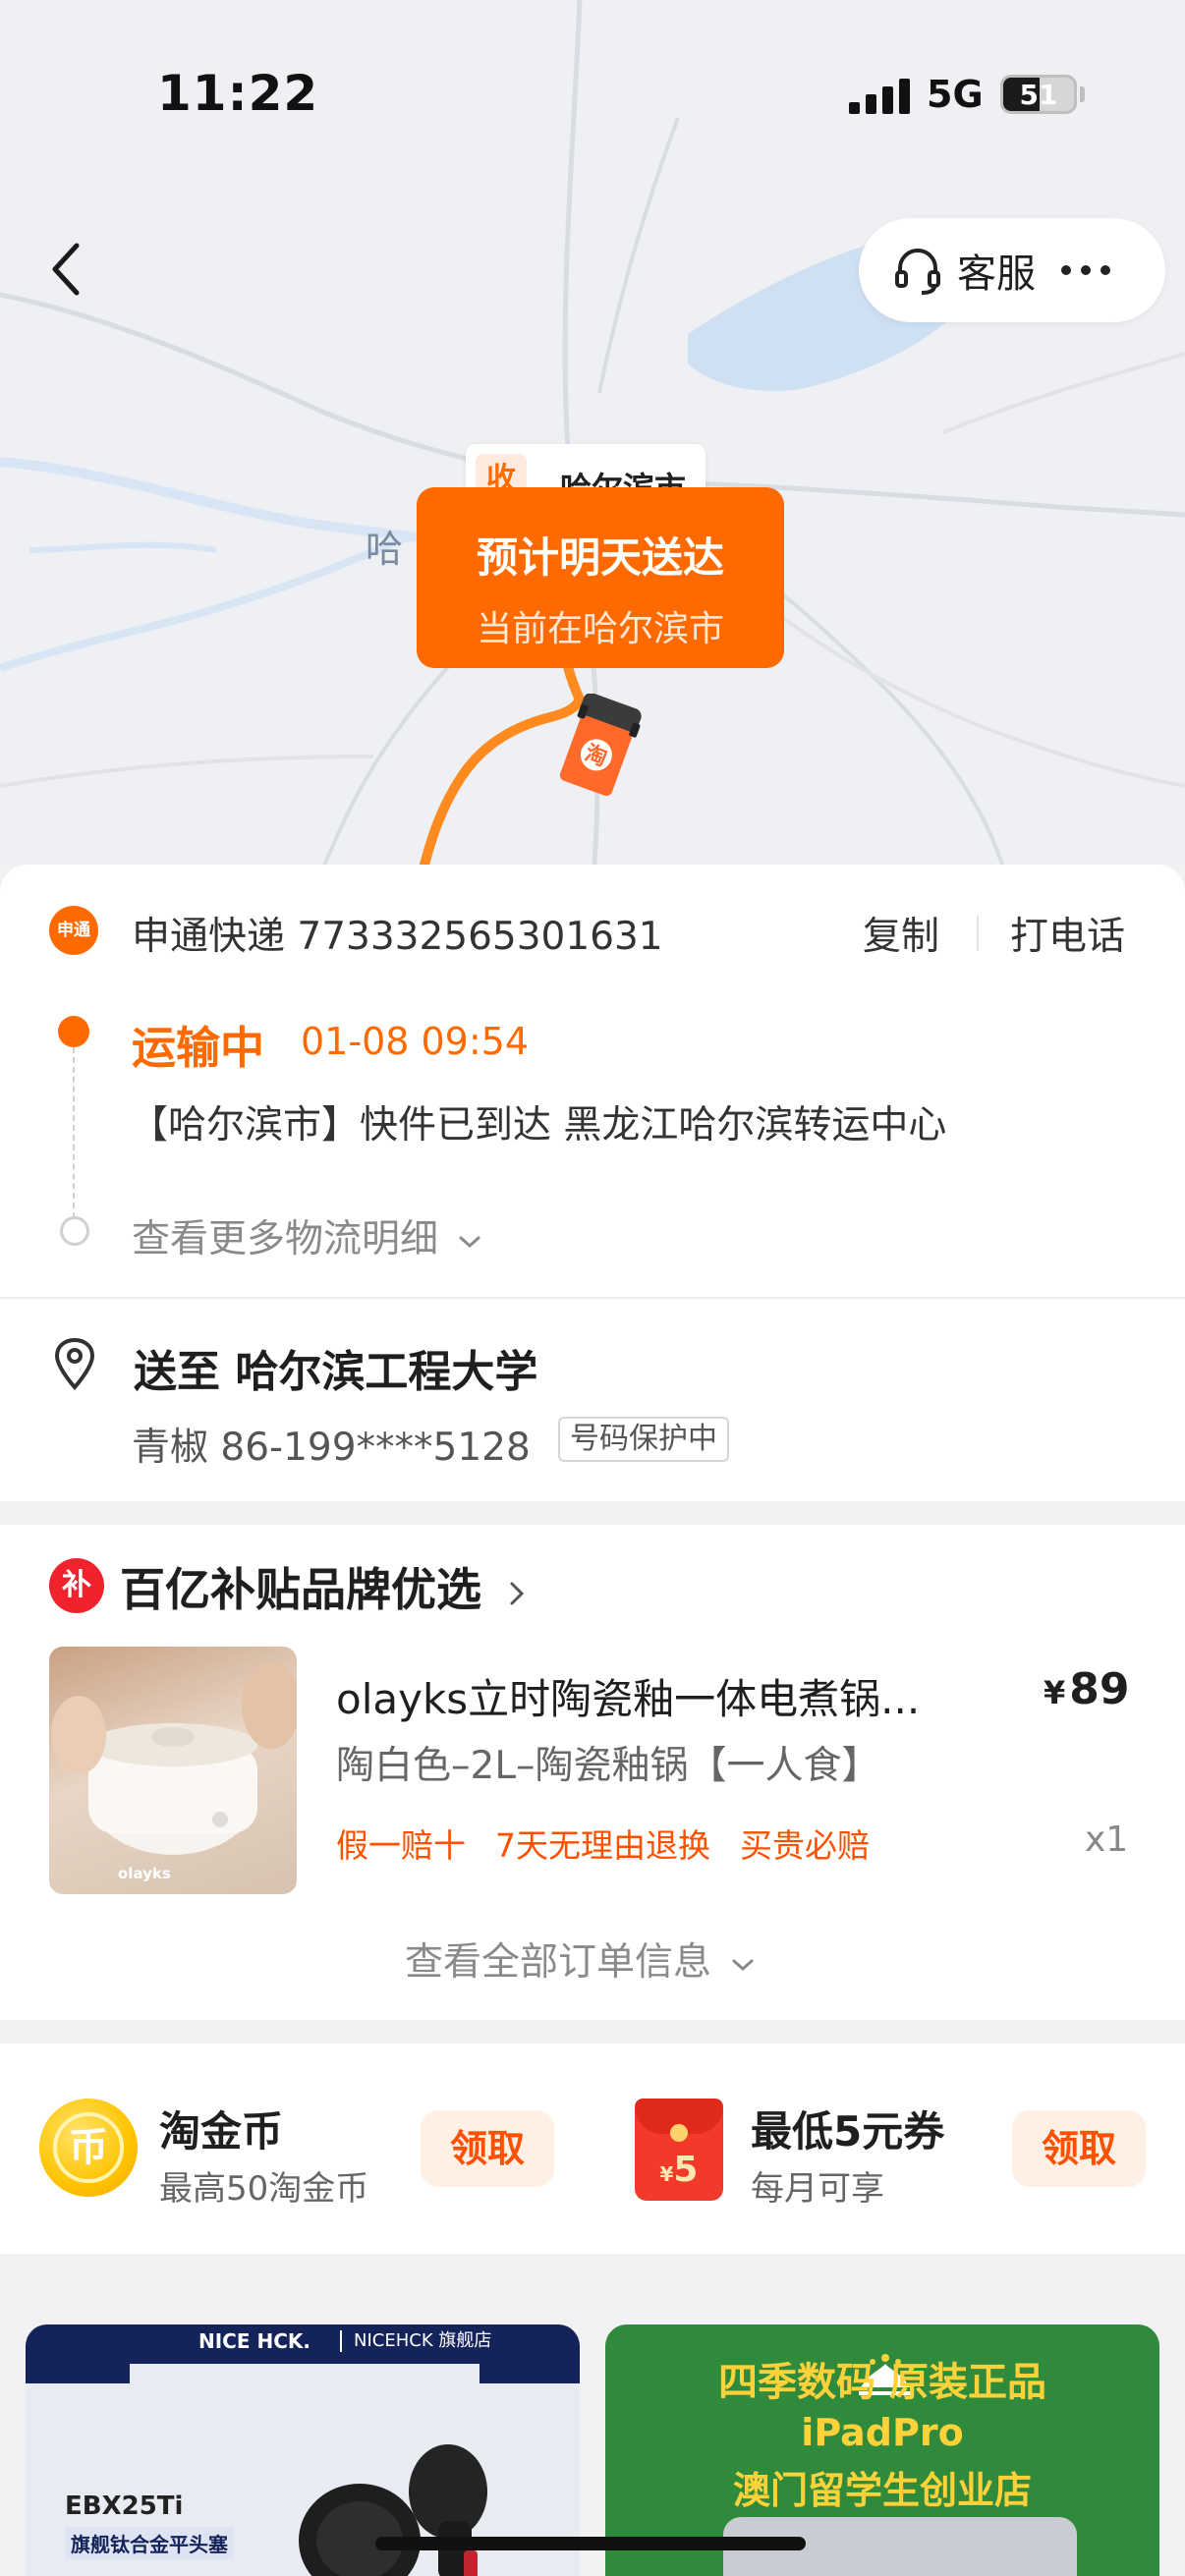 The width and height of the screenshot is (1185, 2576). I want to click on courier-tracking-number: 申通快递 773332565301631, so click(398, 937).